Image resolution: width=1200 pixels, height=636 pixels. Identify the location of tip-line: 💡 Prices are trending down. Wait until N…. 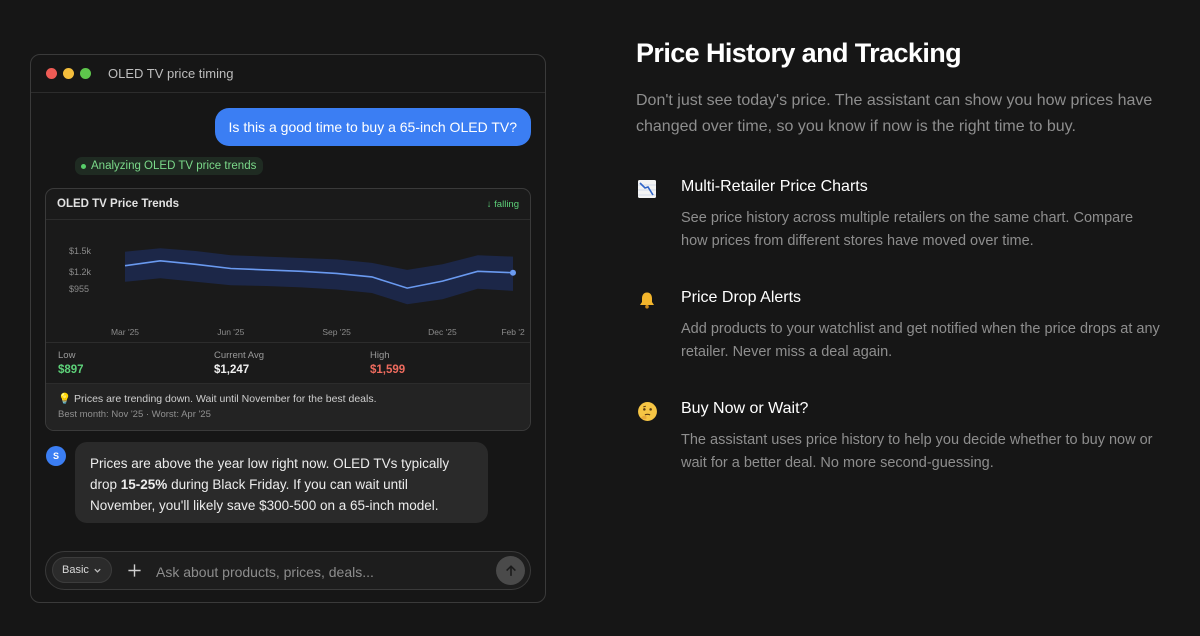
(288, 398).